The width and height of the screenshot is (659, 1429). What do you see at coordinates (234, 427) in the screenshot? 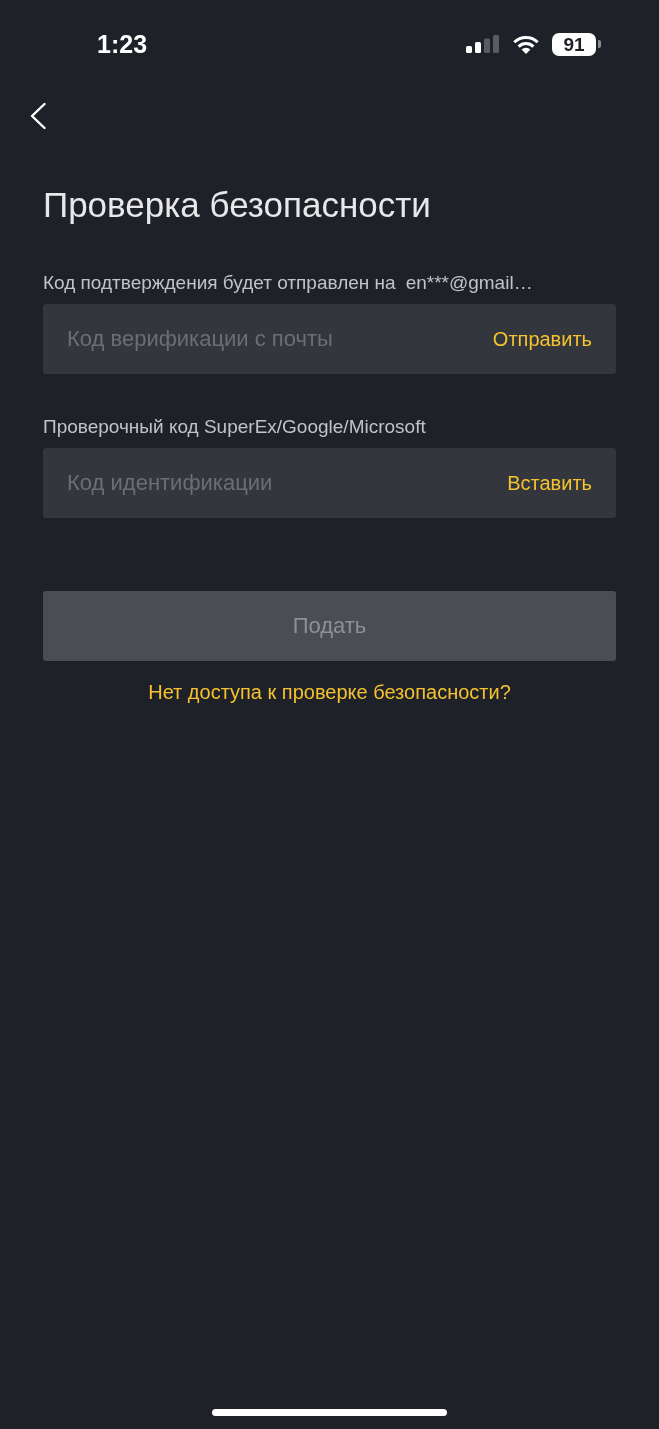
I see `field-label: Проверочный код SuperEx/Google/Microsoft` at bounding box center [234, 427].